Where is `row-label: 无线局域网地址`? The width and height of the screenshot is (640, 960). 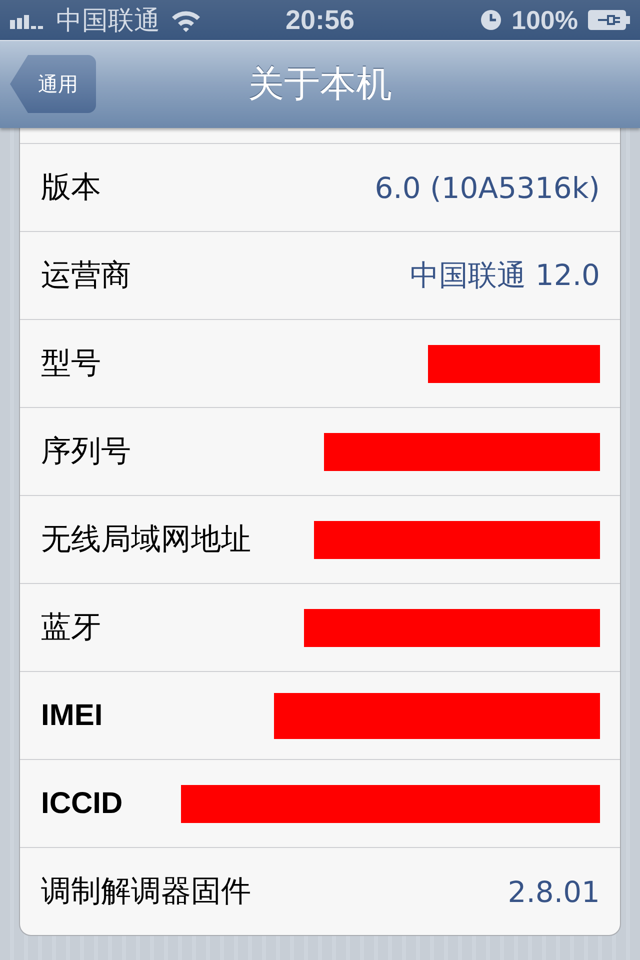
row-label: 无线局域网地址 is located at coordinates (146, 540).